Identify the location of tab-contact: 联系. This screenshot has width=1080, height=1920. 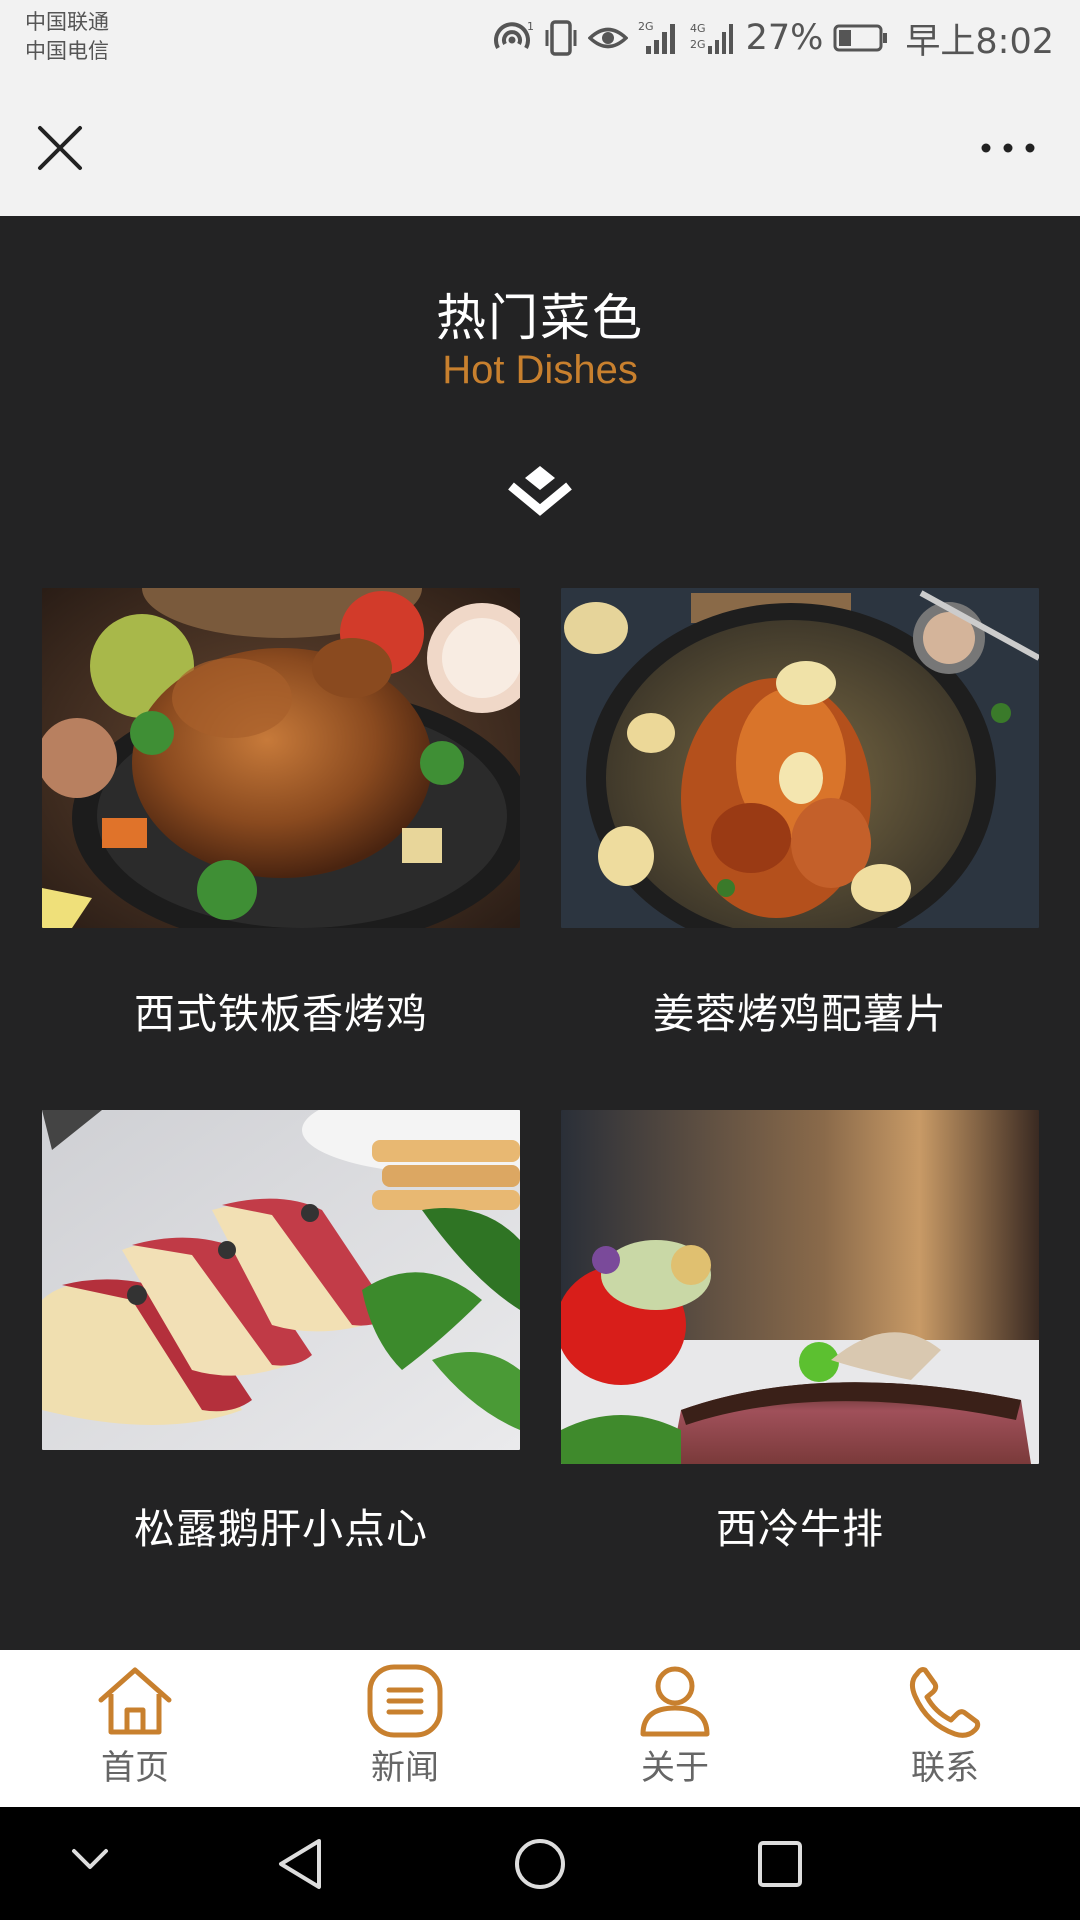
(945, 1726).